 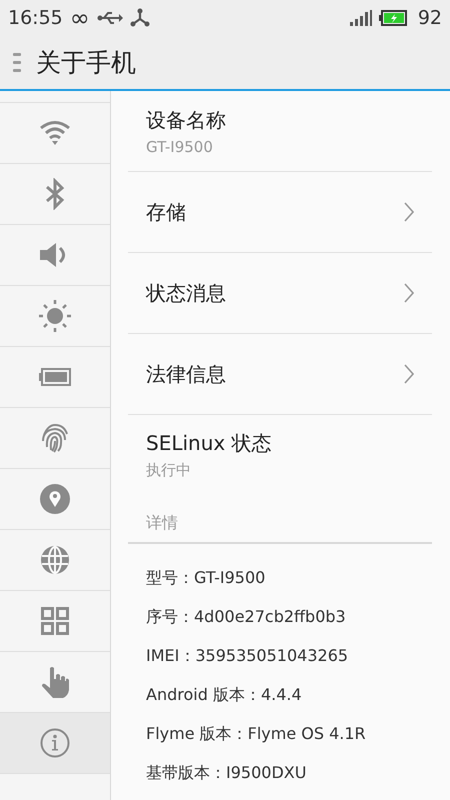 I want to click on row-title: 设备名称, so click(x=186, y=120).